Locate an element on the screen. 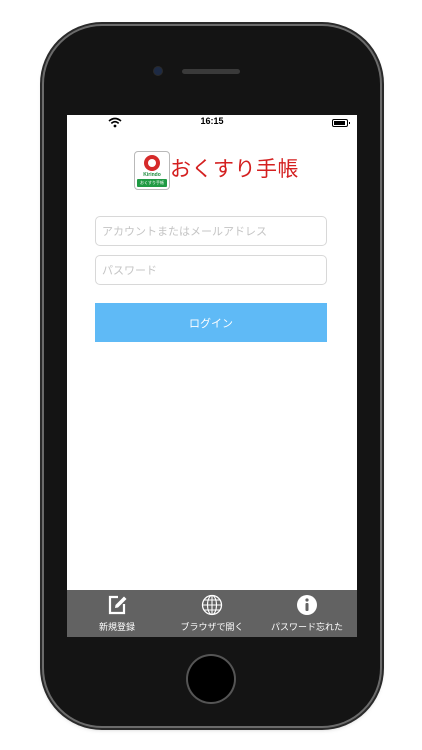 The height and width of the screenshot is (750, 422). badge-brand-text: Kirindo is located at coordinates (152, 175).